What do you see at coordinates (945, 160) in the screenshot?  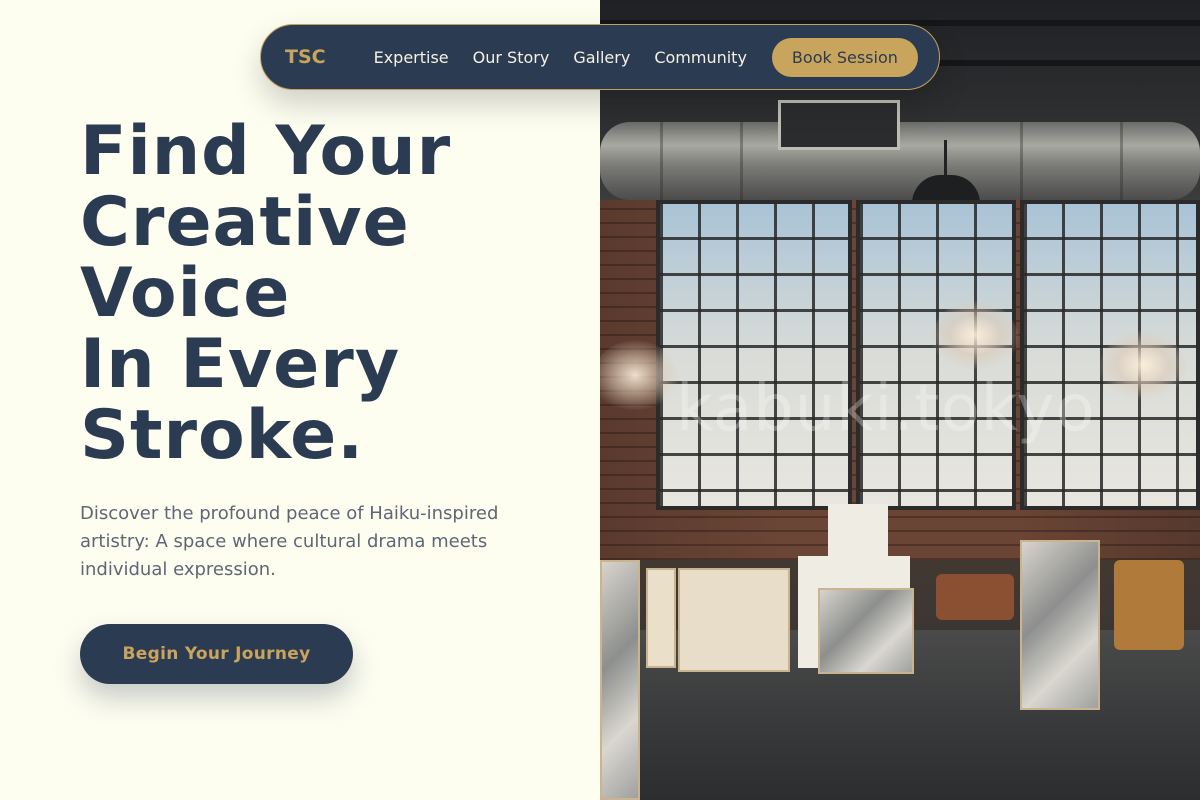 I see `lamp-cord` at bounding box center [945, 160].